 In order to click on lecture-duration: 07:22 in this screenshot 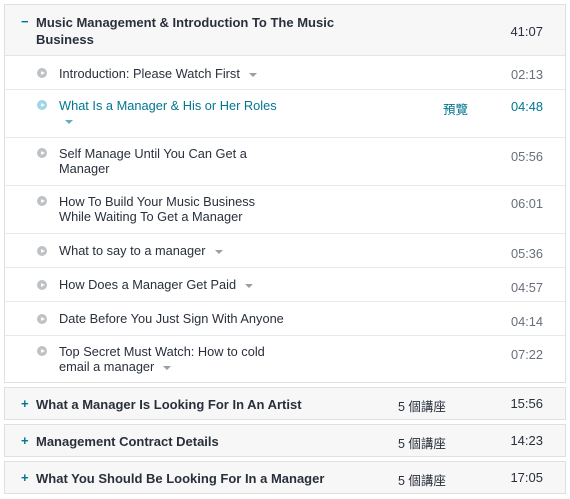, I will do `click(526, 354)`.